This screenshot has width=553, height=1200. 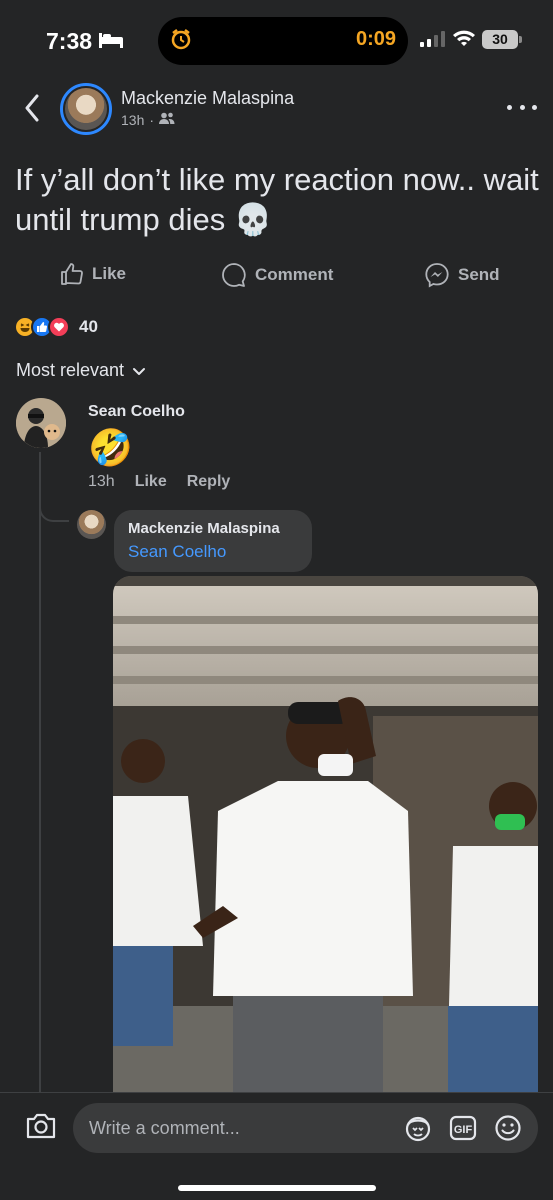 What do you see at coordinates (376, 39) in the screenshot?
I see `timer-readout: 0:09` at bounding box center [376, 39].